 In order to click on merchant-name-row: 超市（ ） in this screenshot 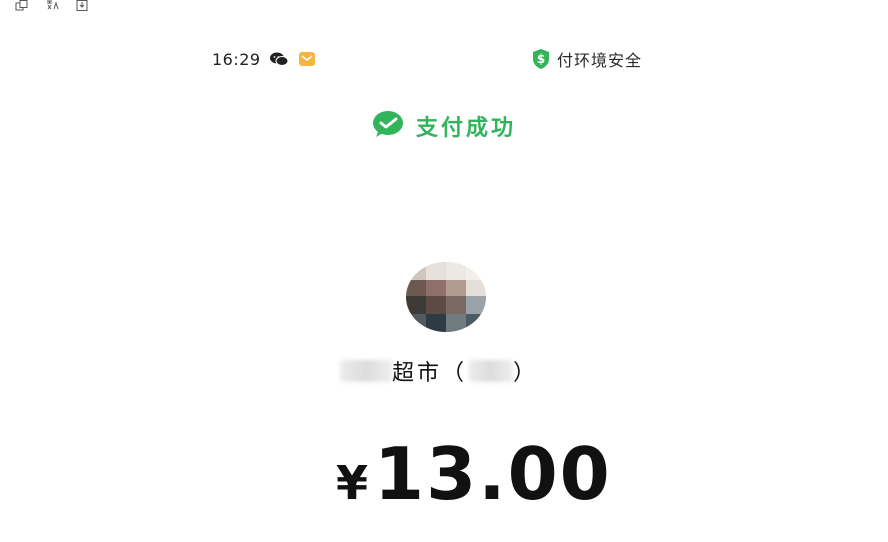, I will do `click(439, 371)`.